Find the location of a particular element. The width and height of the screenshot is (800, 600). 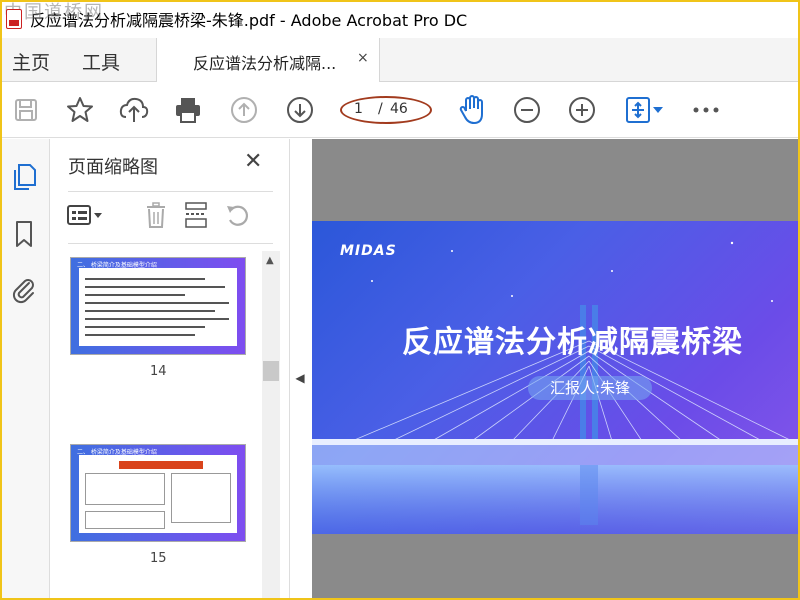

bookmark-icon is located at coordinates (24, 234).